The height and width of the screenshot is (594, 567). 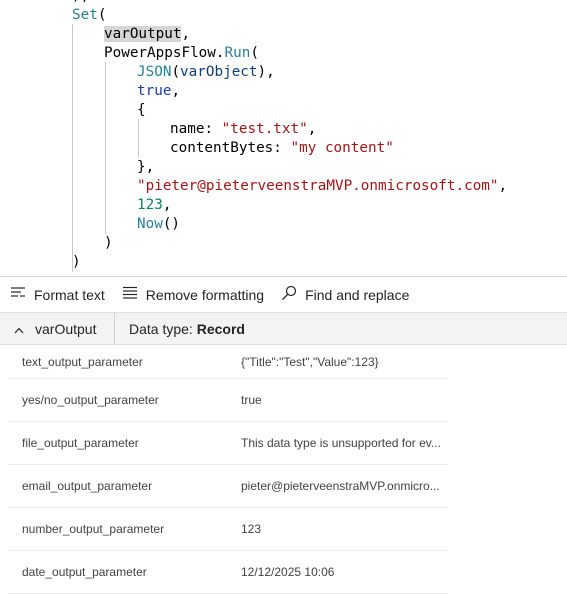 I want to click on data-type-indicator: Data type: Record, so click(x=180, y=329).